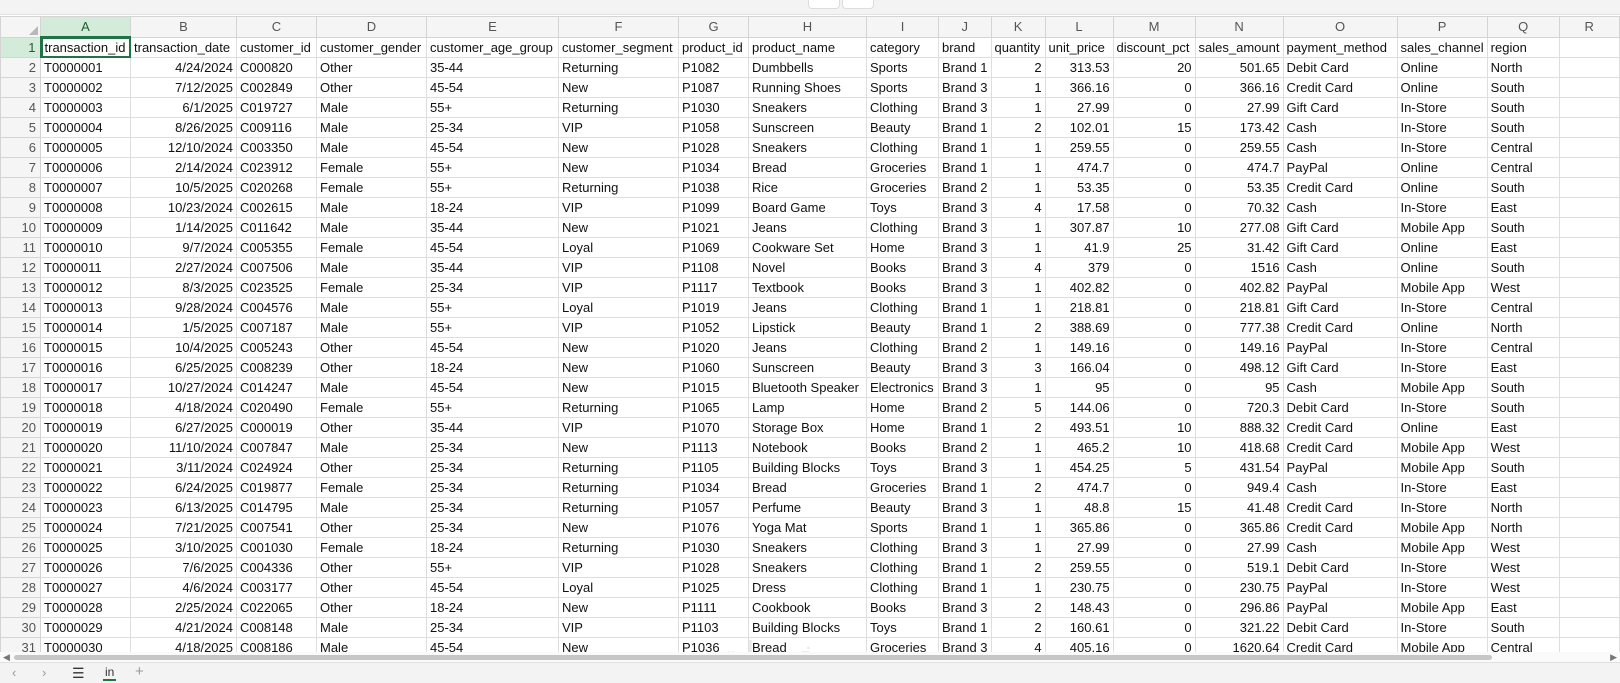  I want to click on row-header: 15, so click(20, 327).